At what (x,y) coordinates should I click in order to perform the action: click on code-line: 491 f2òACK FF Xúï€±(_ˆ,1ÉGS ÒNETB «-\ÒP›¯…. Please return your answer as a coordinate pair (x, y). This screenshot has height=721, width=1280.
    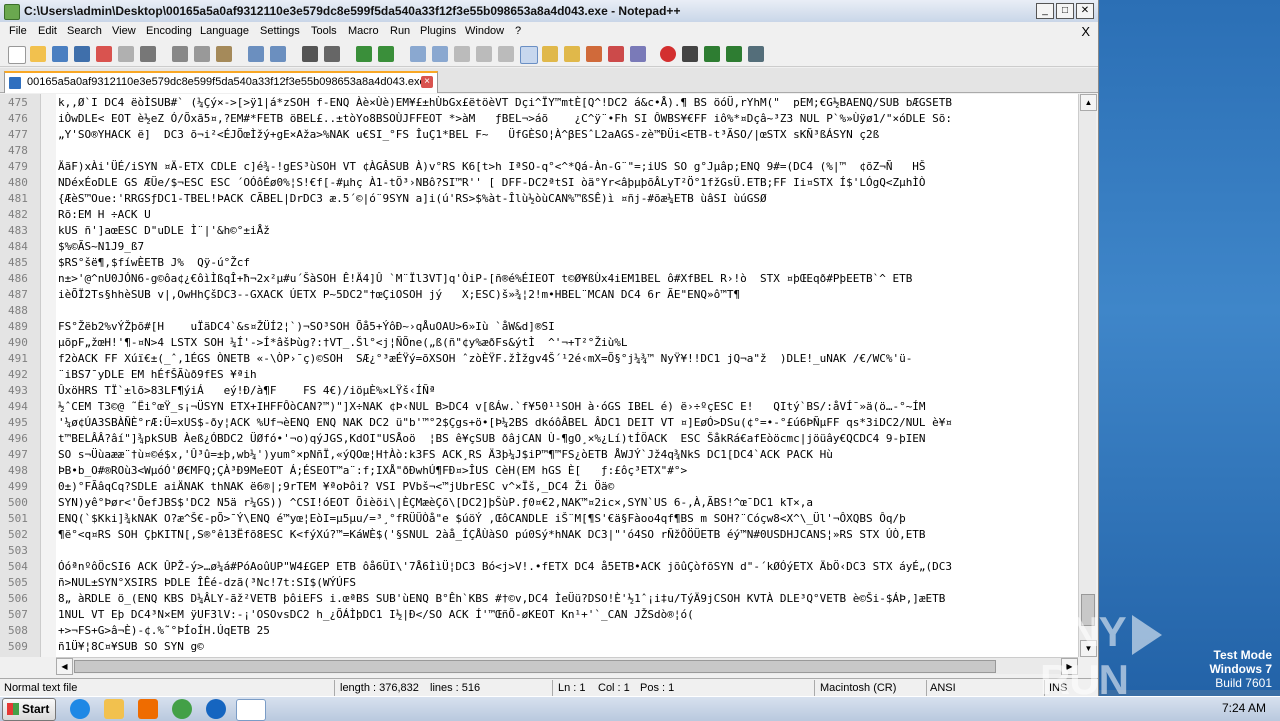
    Looking at the image, I should click on (539, 358).